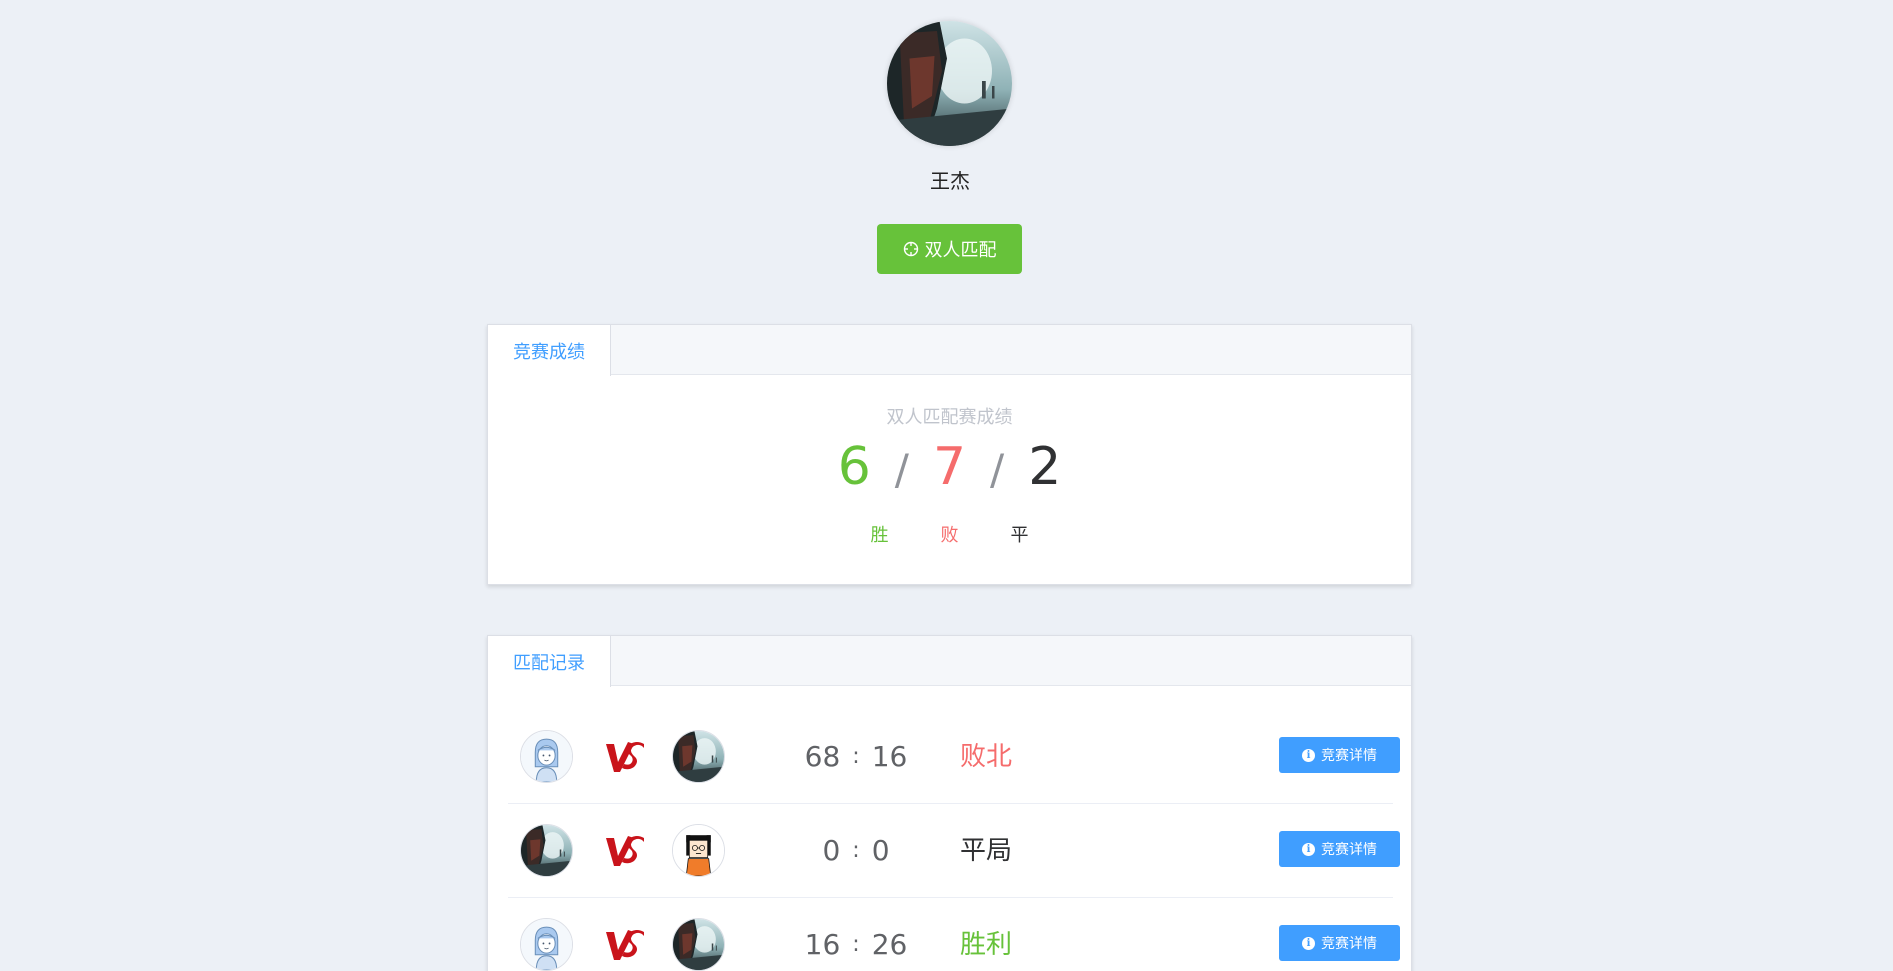  I want to click on losses-count: 7, so click(949, 467).